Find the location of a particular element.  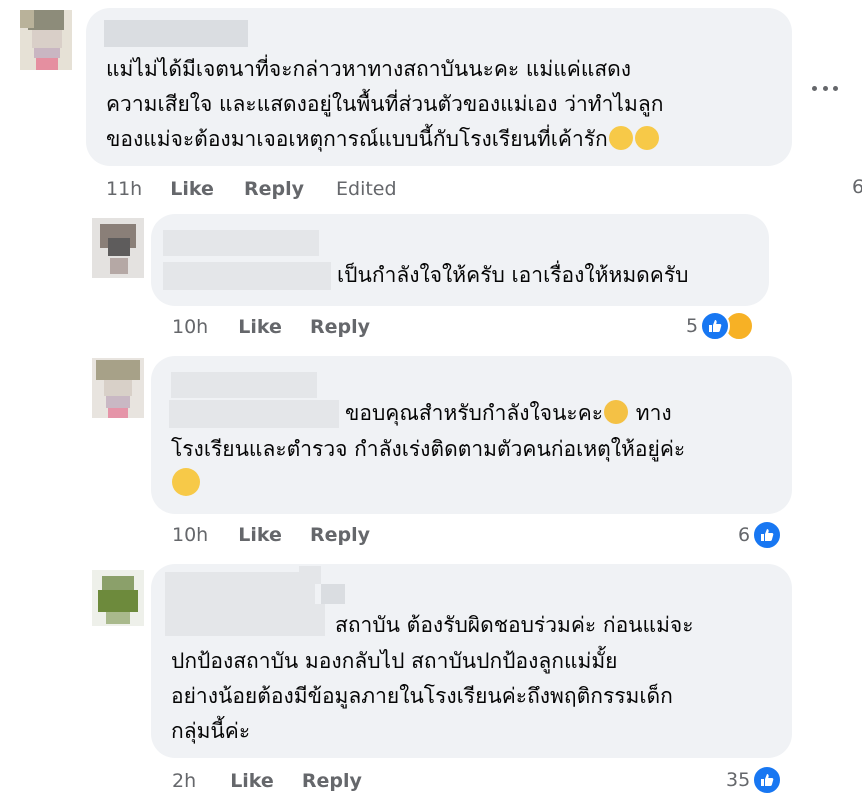

comment-text: ขอบคุณสำหรับกำลังใจนะคะ ทาง is located at coordinates (508, 412).